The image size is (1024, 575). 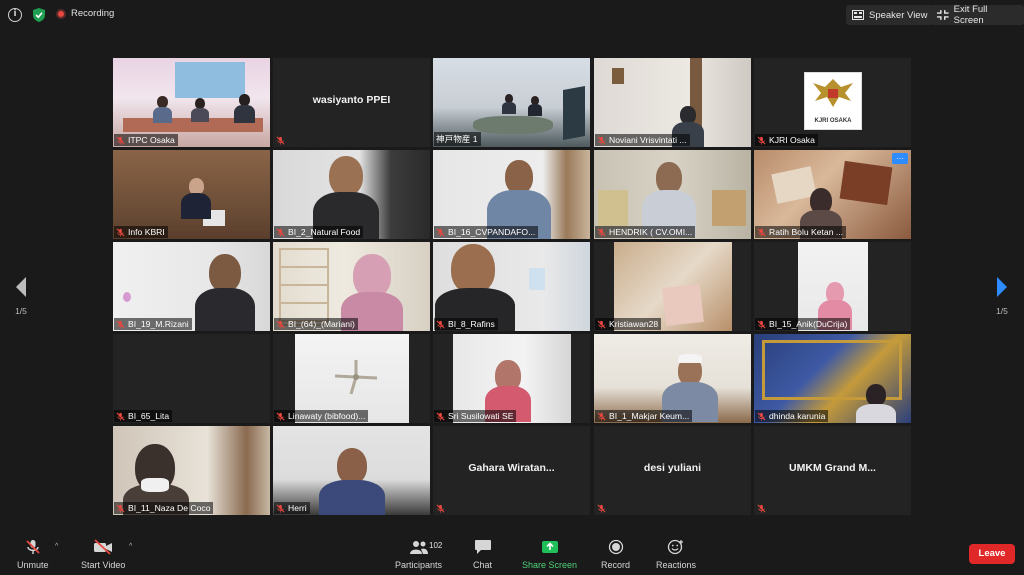 I want to click on participant-name-tag: BI_8_Rafins, so click(x=466, y=324).